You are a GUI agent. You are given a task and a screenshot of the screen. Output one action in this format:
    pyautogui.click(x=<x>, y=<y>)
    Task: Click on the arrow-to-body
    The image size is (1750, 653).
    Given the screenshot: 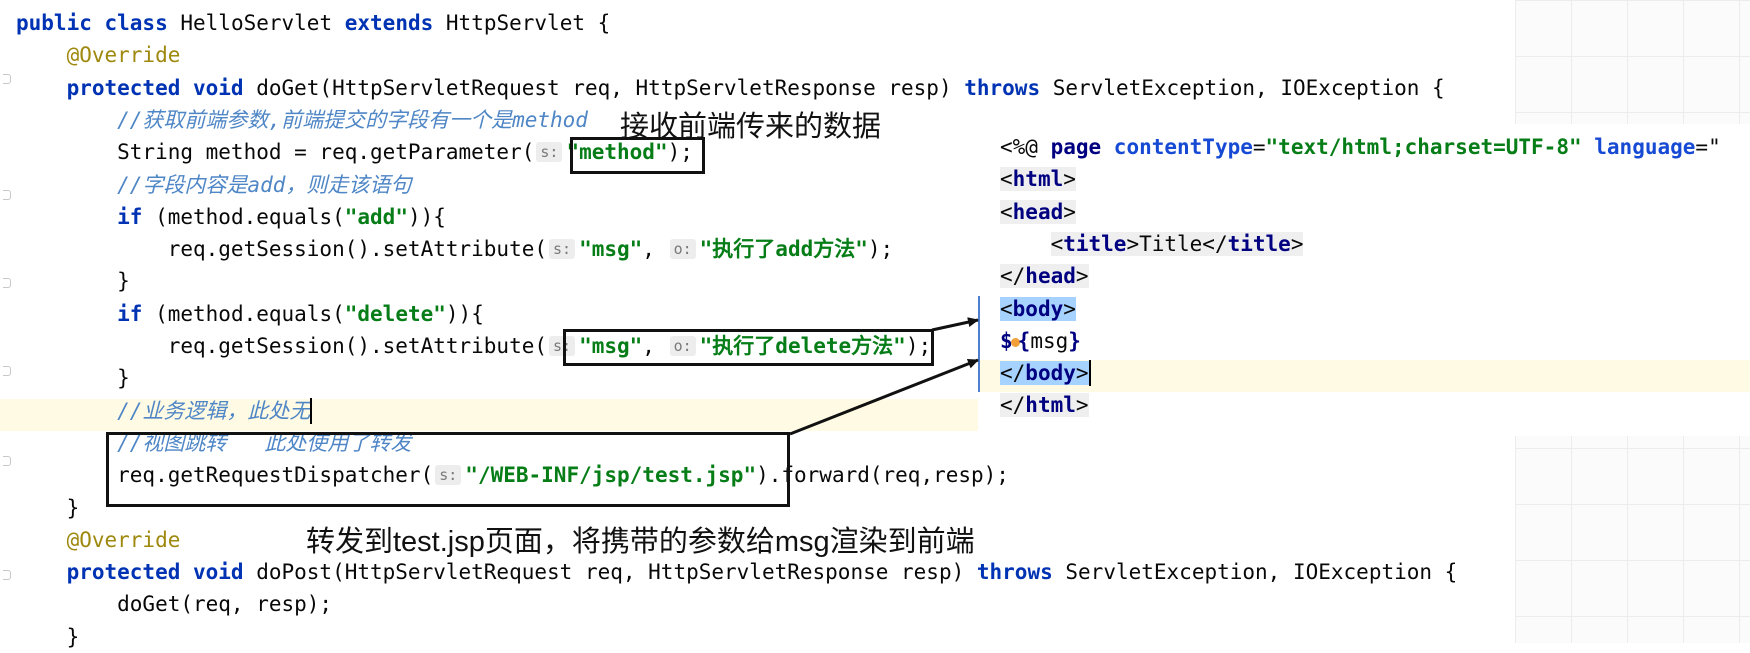 What is the action you would take?
    pyautogui.click(x=955, y=324)
    